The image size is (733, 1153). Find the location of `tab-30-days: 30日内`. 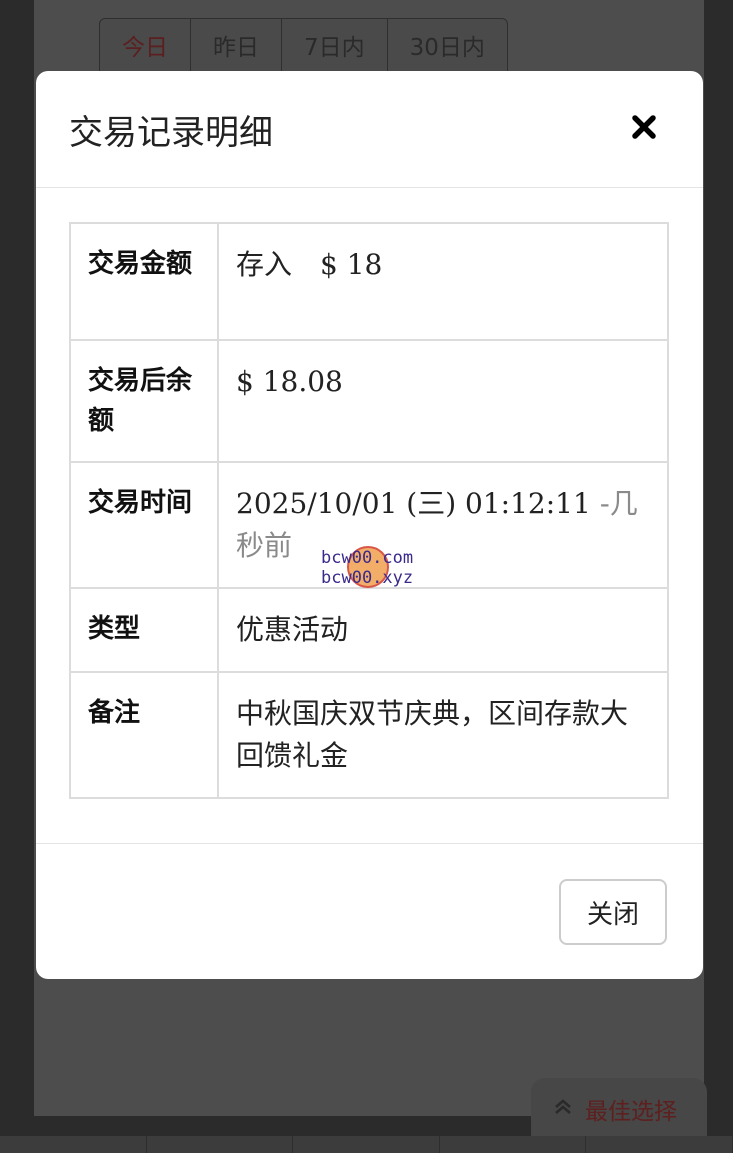

tab-30-days: 30日内 is located at coordinates (447, 48).